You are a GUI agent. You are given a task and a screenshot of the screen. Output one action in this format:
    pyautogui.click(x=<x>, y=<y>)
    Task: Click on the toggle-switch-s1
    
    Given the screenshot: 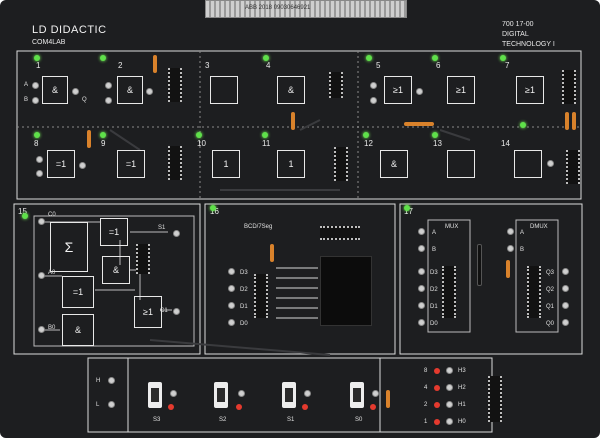 What is the action you would take?
    pyautogui.click(x=289, y=395)
    